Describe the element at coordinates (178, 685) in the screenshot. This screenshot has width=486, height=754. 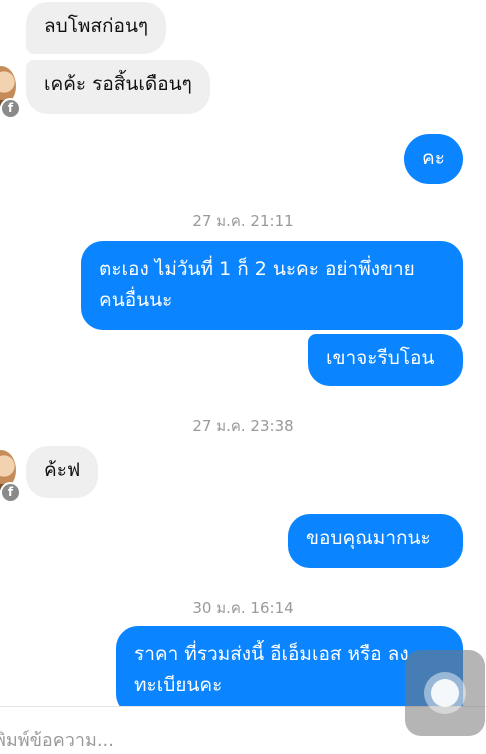
I see `message-text-line: ทะเบียนคะ` at that location.